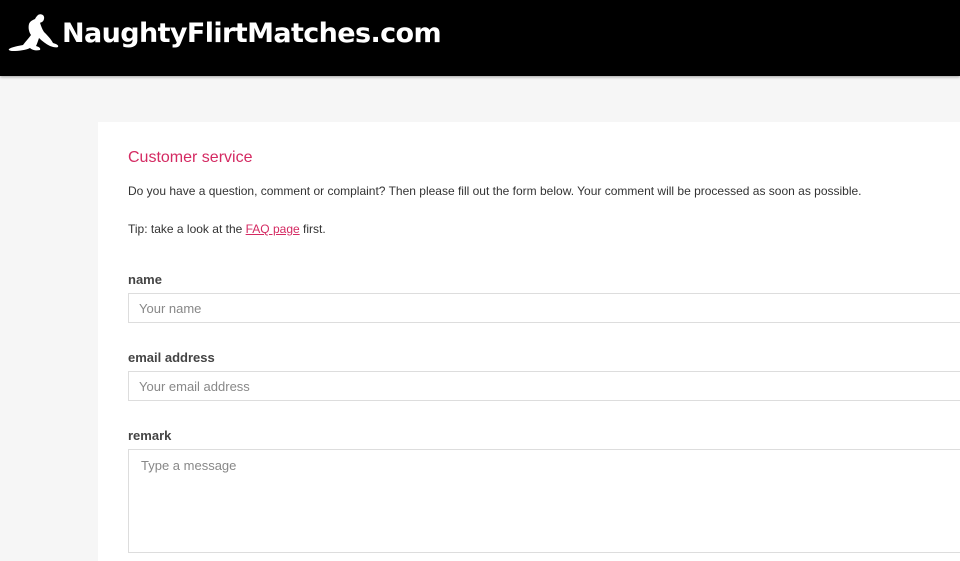  I want to click on tip-suffix: first., so click(312, 229).